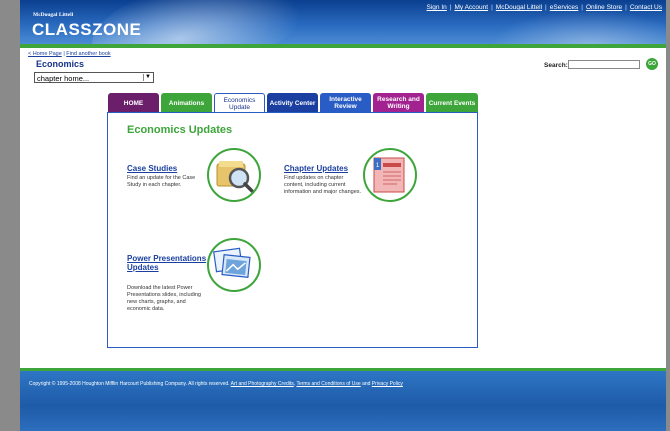 This screenshot has height=431, width=670. Describe the element at coordinates (316, 168) in the screenshot. I see `chapter-updates-link: Chapter Updates` at that location.